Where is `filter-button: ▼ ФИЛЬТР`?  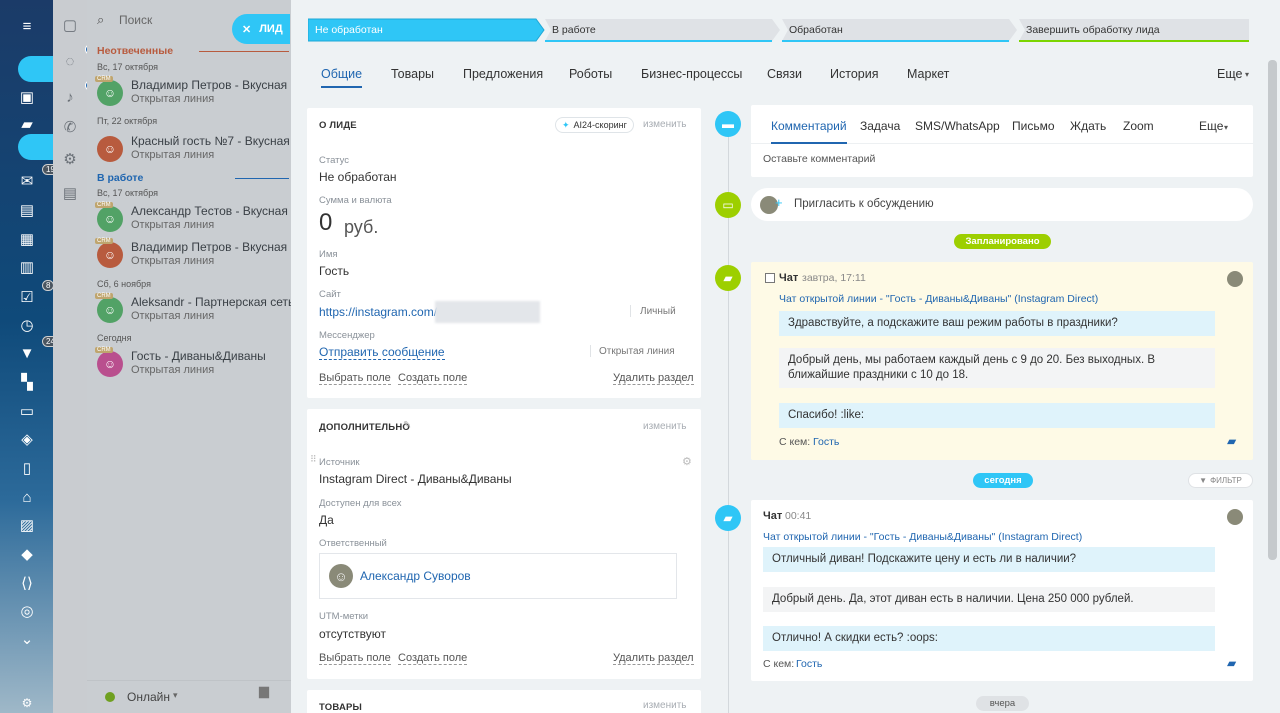
filter-button: ▼ ФИЛЬТР is located at coordinates (1220, 480).